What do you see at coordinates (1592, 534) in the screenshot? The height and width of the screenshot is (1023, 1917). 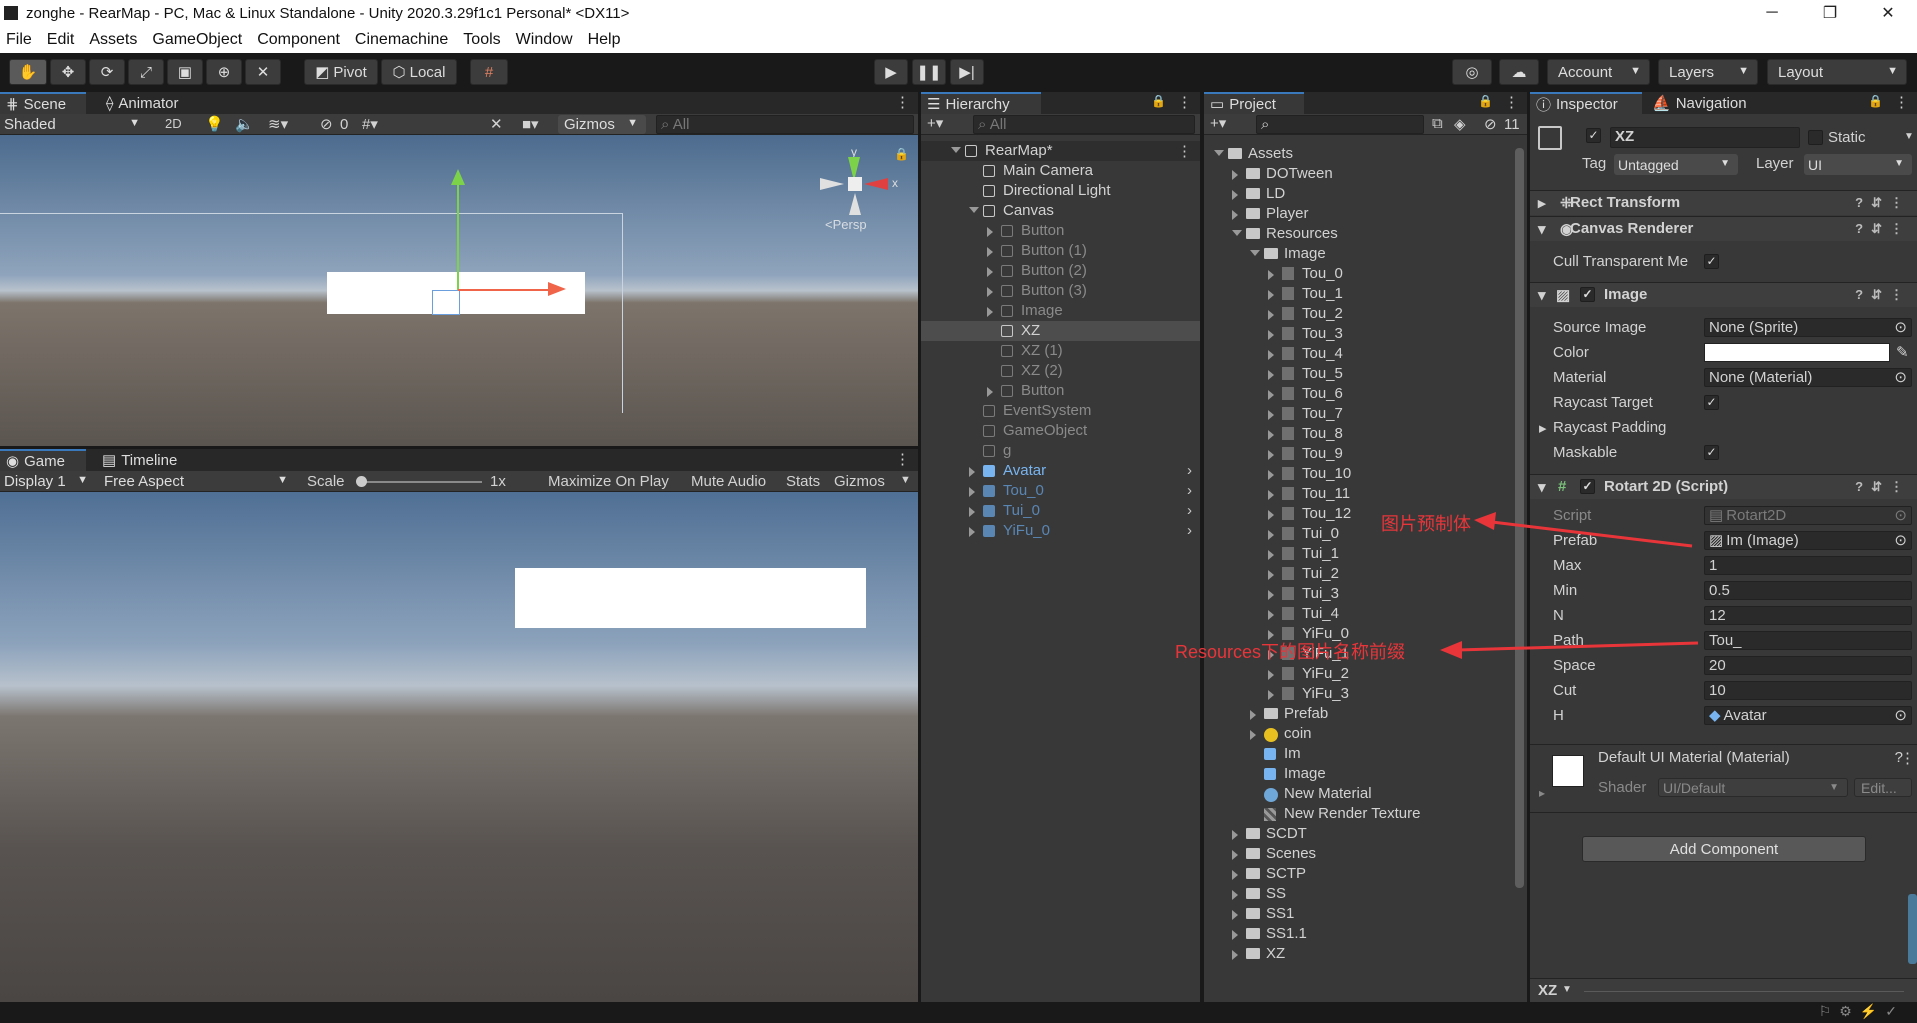 I see `annotation-arrow-prefab` at bounding box center [1592, 534].